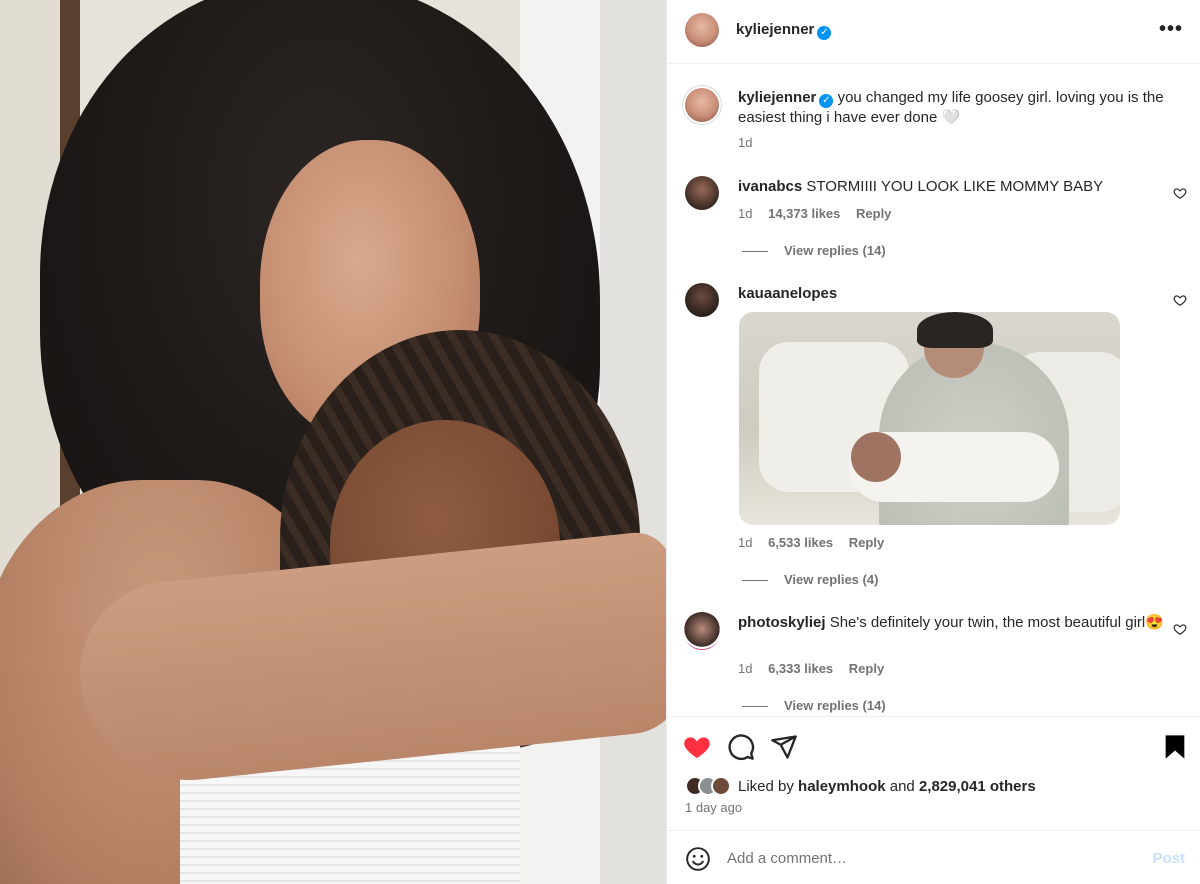 Image resolution: width=1200 pixels, height=884 pixels. I want to click on comment-meta: 1d 14,373 likes Reply, so click(820, 213).